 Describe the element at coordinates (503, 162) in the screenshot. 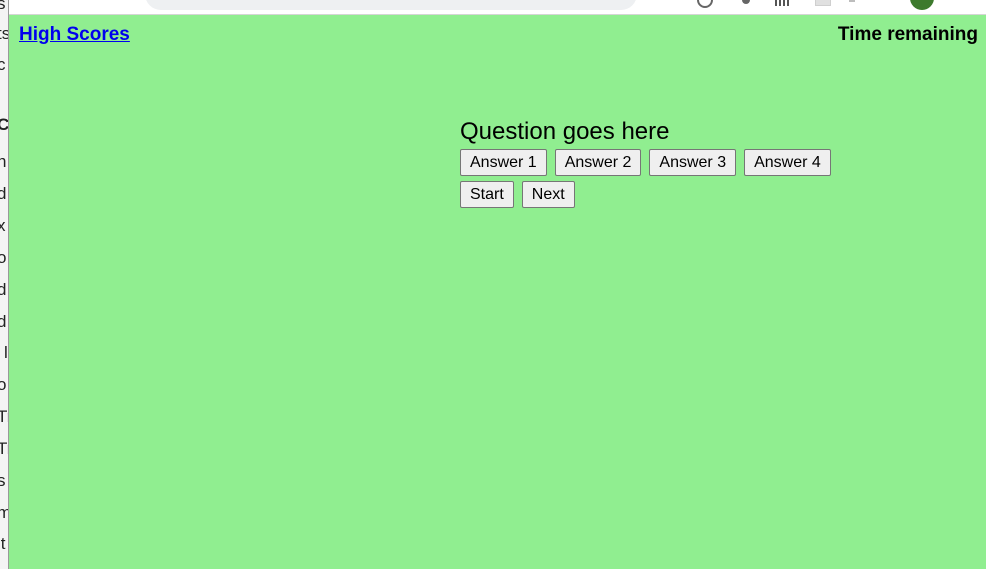

I see `answer-1-button: Answer 1` at that location.